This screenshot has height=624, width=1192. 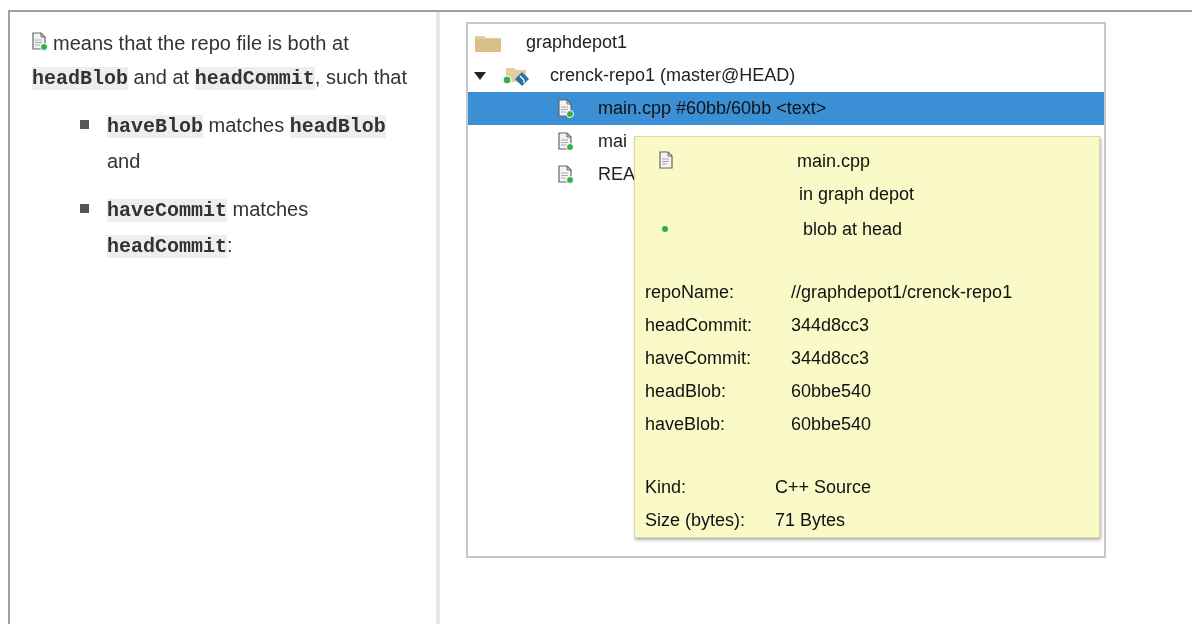 What do you see at coordinates (699, 325) in the screenshot?
I see `property-label: headCommit:` at bounding box center [699, 325].